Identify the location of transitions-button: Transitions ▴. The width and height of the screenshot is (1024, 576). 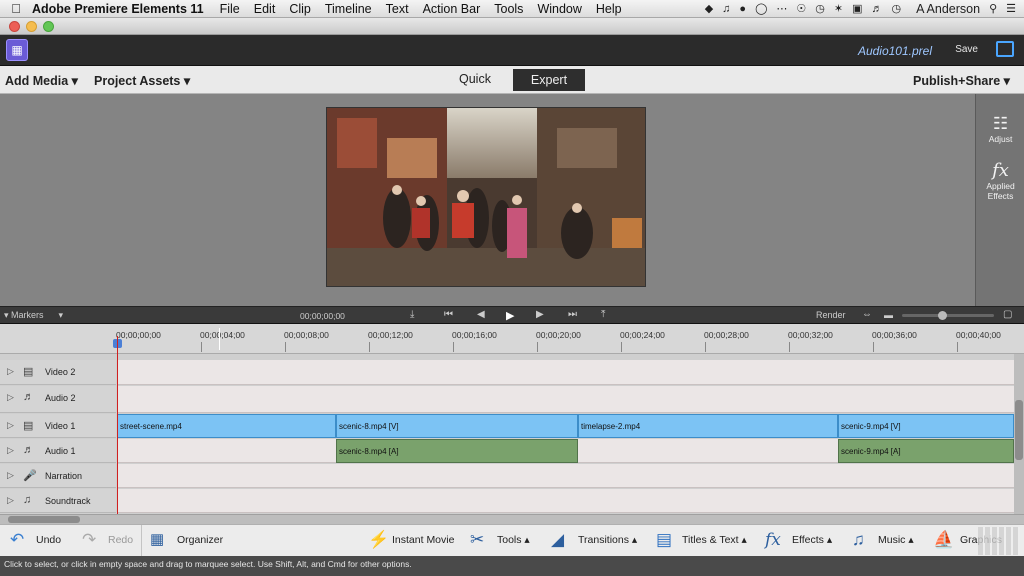
(607, 540).